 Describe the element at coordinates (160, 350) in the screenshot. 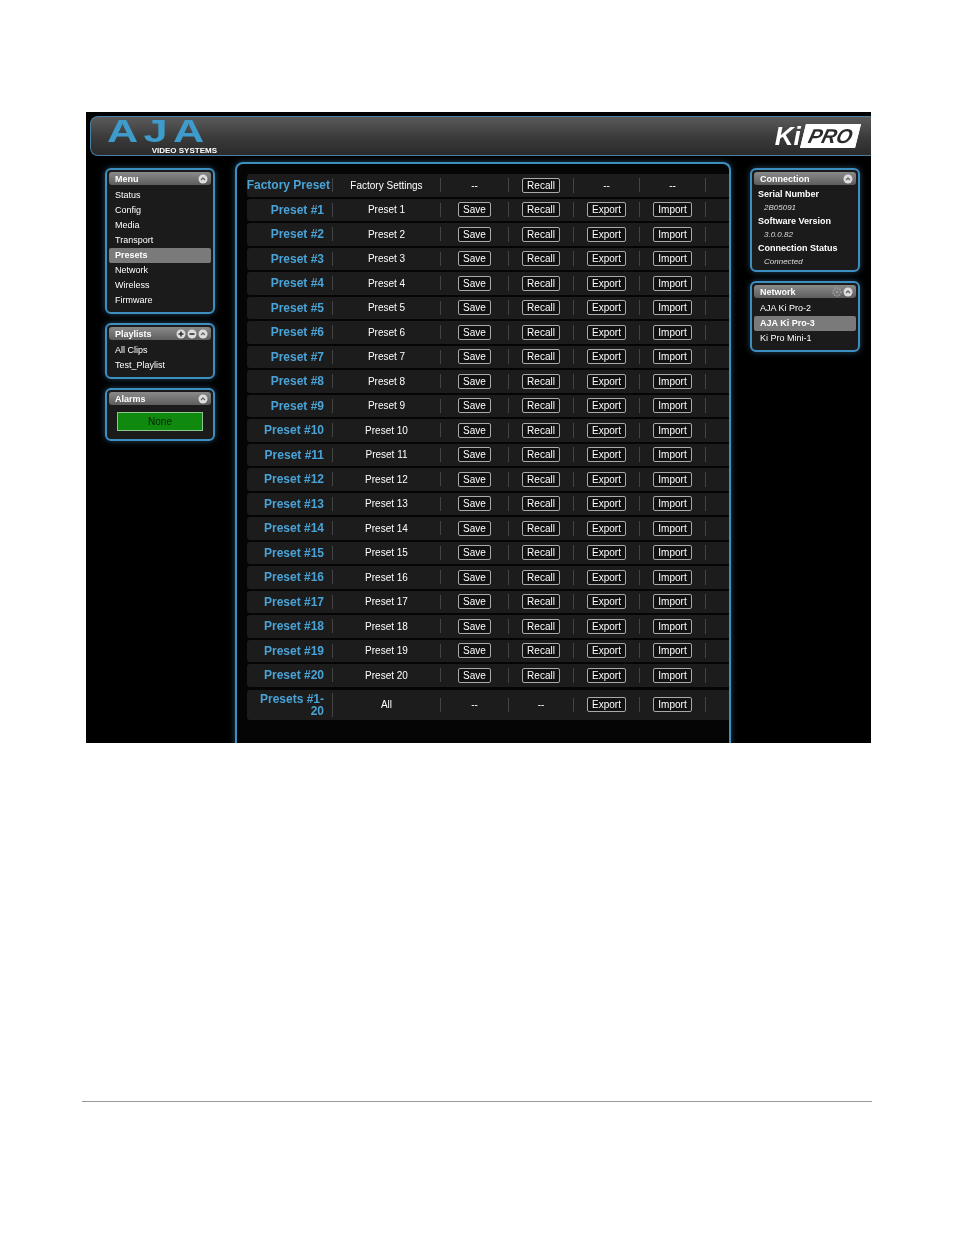

I see `menu-item: All Clips` at that location.